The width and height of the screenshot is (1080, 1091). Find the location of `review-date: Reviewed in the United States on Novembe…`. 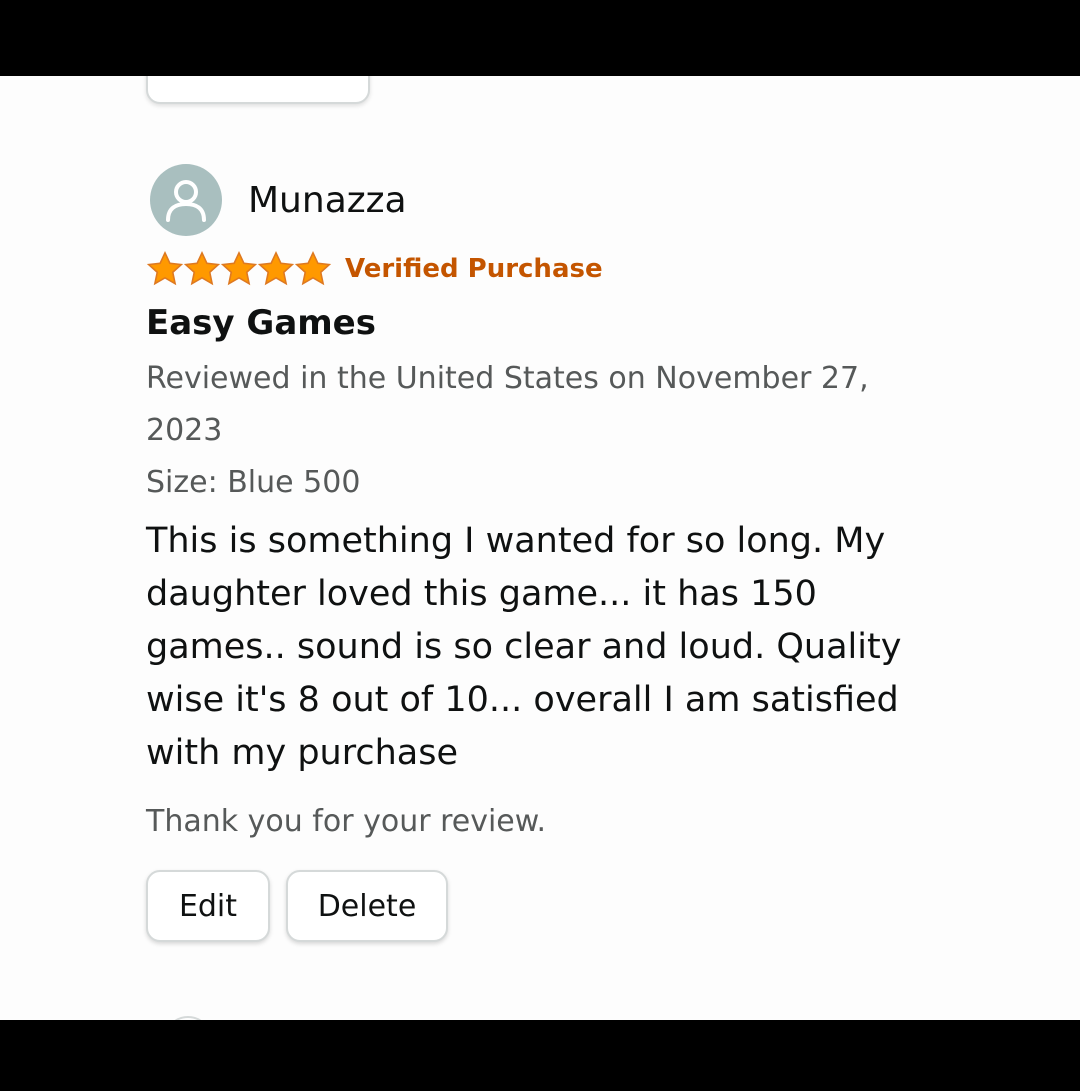

review-date: Reviewed in the United States on Novembe… is located at coordinates (507, 404).